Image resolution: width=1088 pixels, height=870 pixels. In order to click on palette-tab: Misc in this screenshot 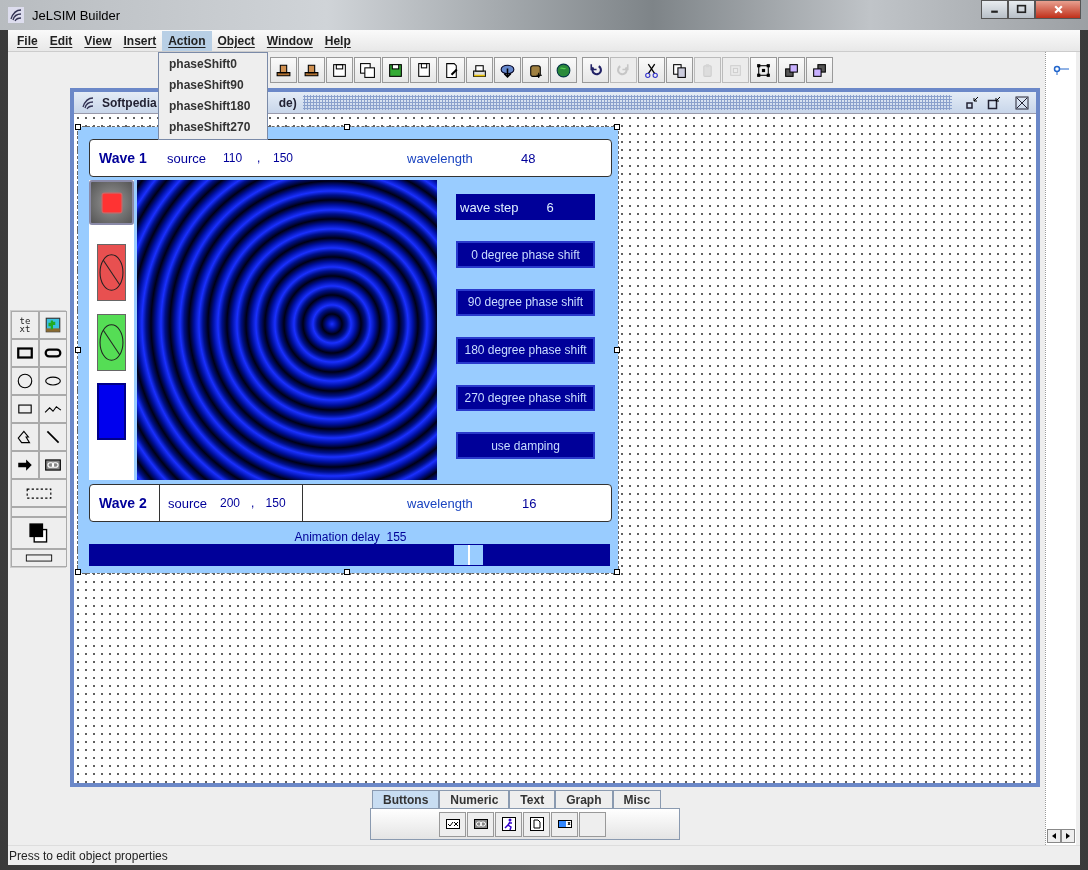, I will do `click(637, 799)`.